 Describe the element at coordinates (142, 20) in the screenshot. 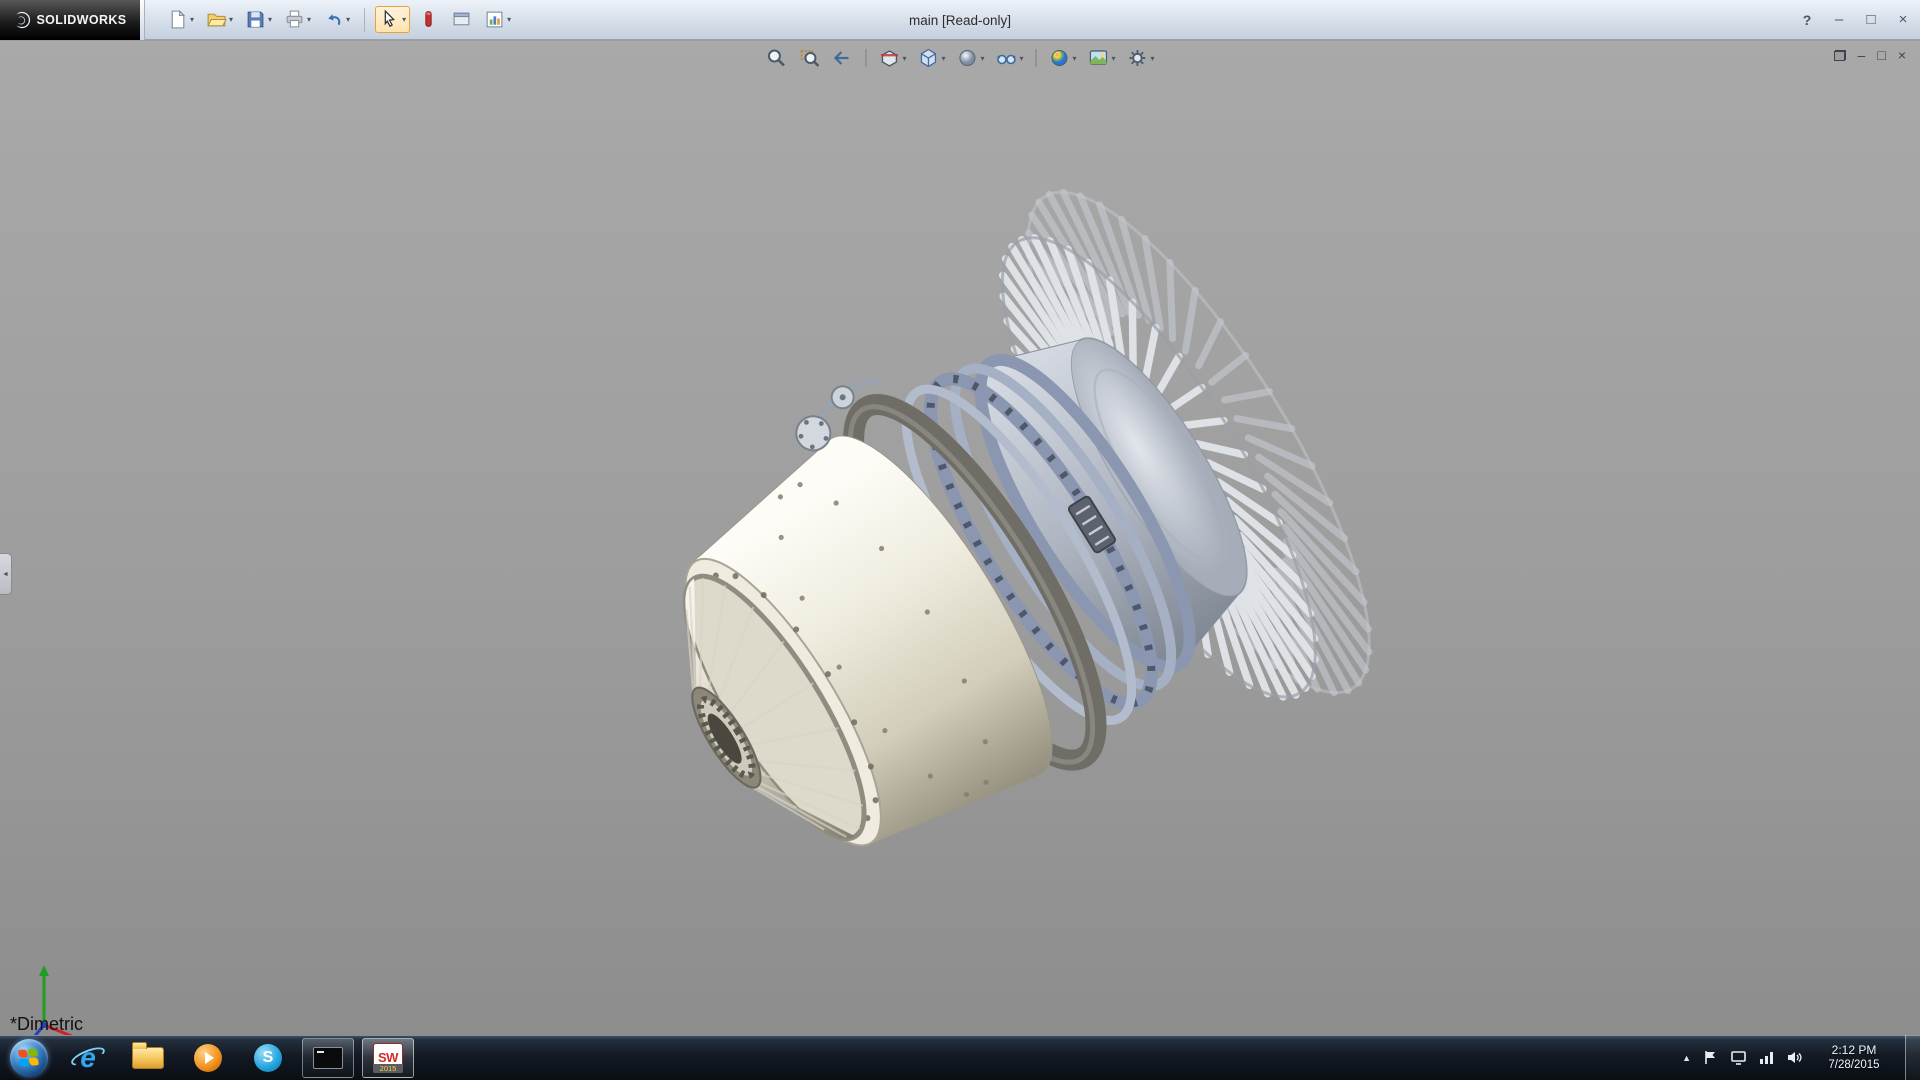

I see `logo-divider` at that location.